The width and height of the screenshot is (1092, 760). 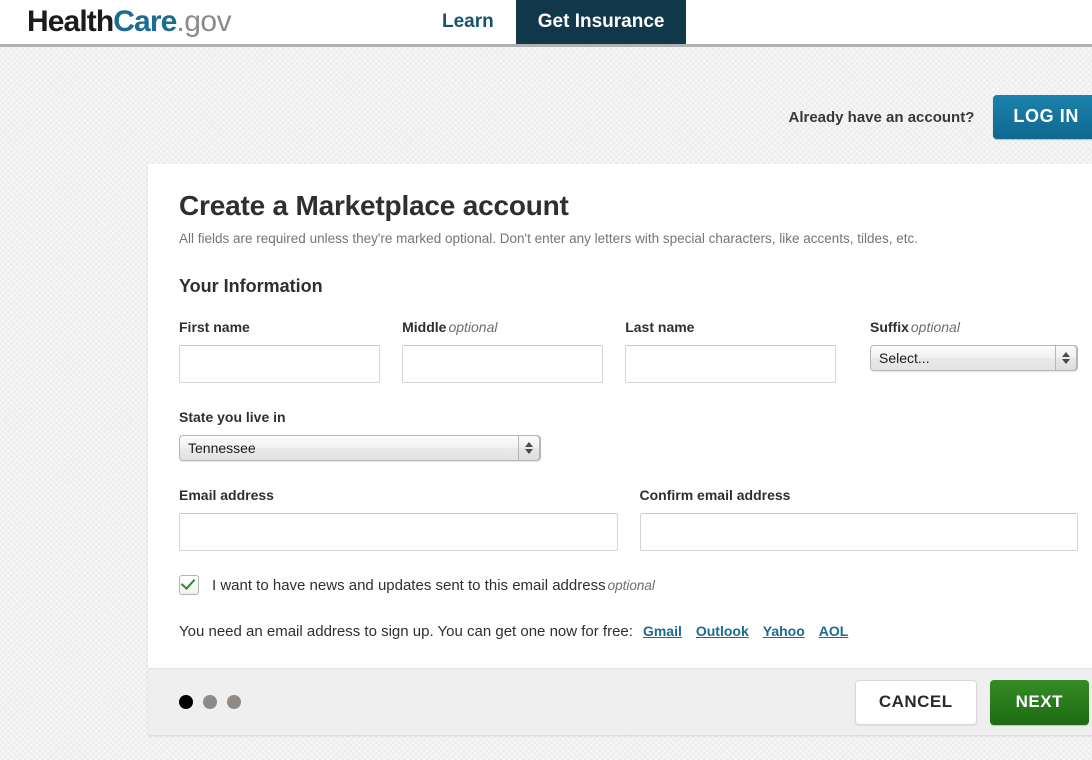 I want to click on link-aol: AOL, so click(x=834, y=631).